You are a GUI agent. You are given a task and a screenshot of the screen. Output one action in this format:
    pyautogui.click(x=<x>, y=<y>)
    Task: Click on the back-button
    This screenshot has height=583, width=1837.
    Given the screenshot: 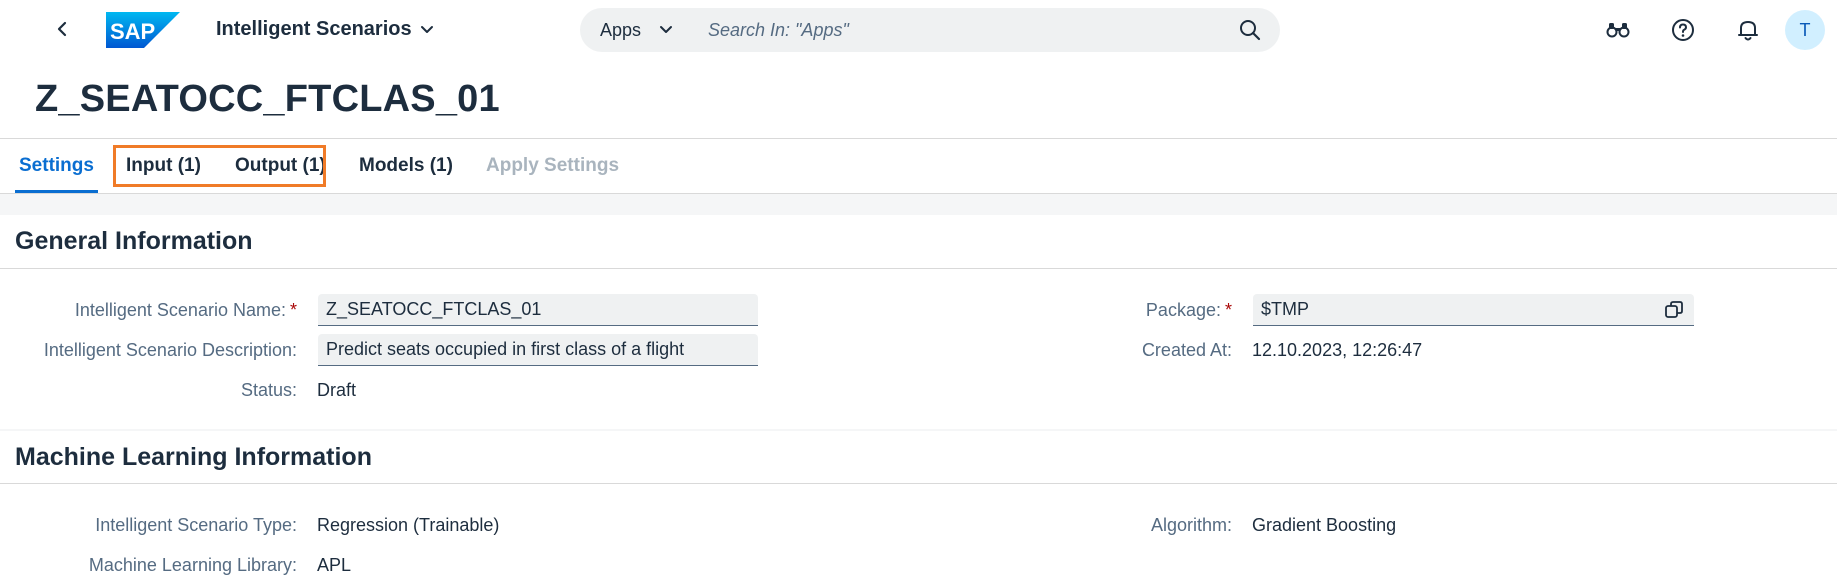 What is the action you would take?
    pyautogui.click(x=63, y=29)
    